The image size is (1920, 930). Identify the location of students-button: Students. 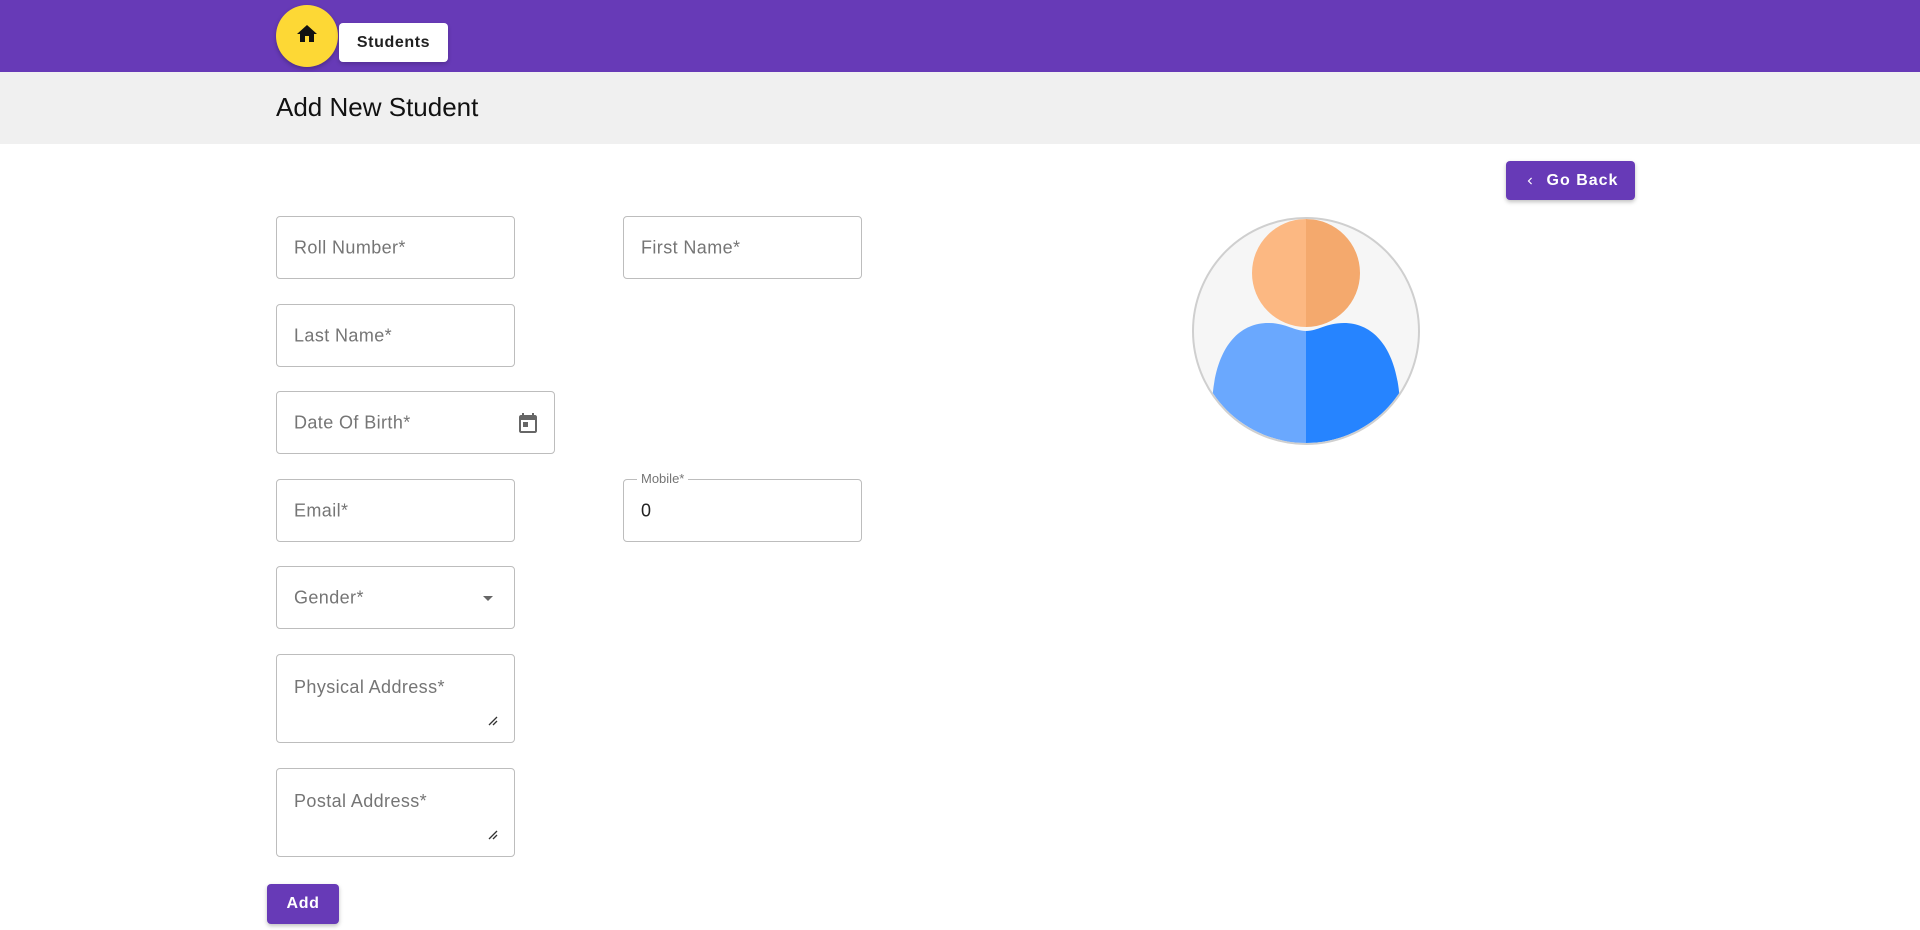
(393, 42).